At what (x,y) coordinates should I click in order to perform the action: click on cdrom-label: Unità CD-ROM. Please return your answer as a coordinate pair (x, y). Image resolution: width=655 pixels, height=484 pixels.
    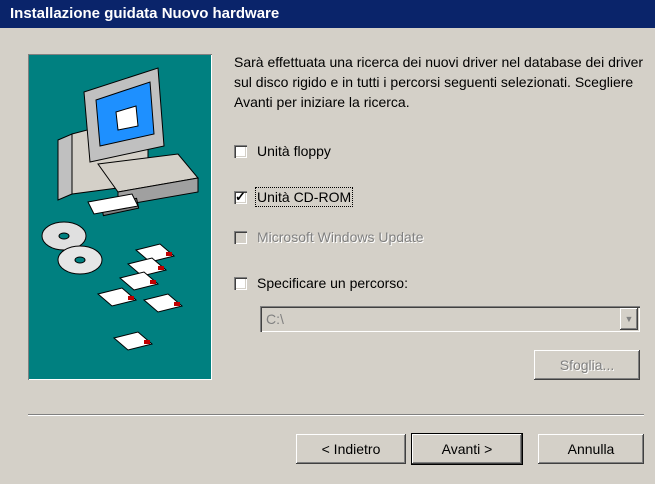
    Looking at the image, I should click on (304, 197).